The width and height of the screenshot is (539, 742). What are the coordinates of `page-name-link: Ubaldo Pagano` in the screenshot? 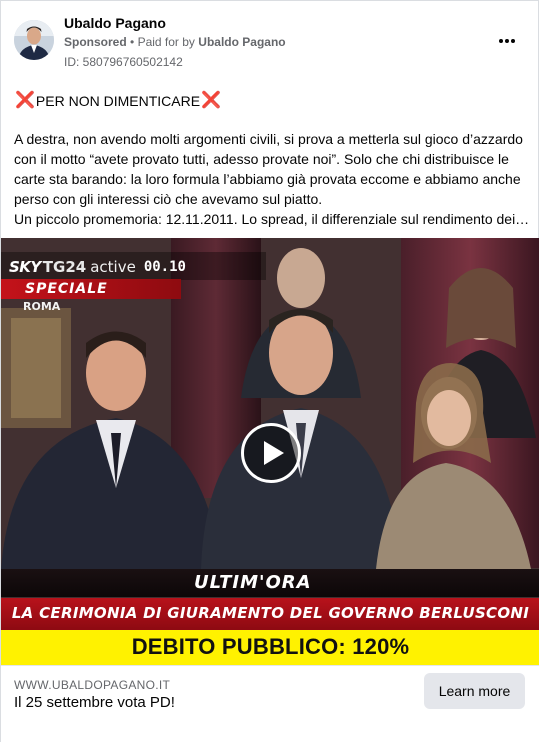 It's located at (115, 23).